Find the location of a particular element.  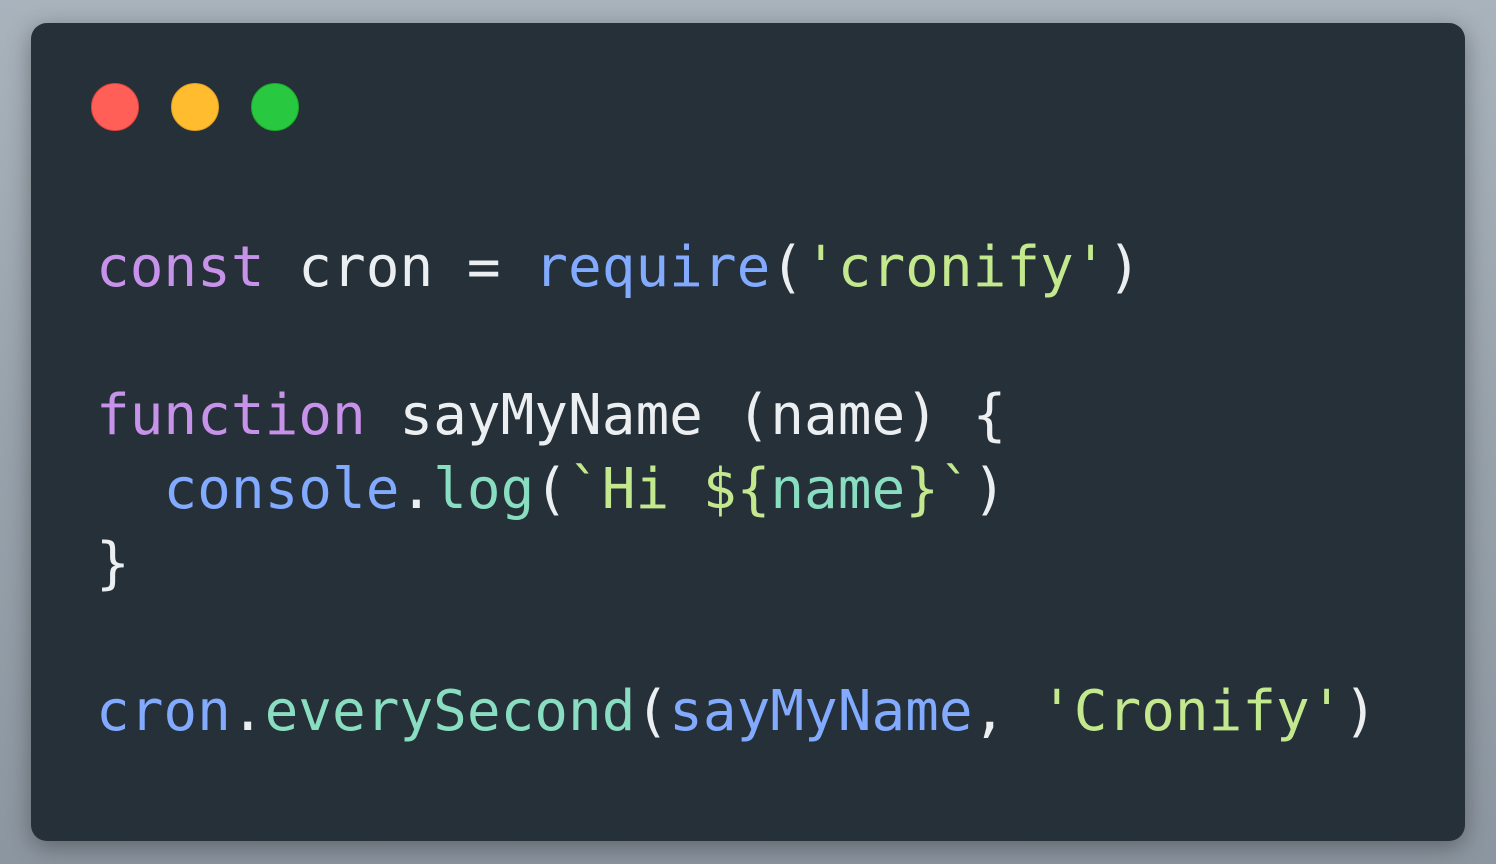

code-token: 'Cronify' is located at coordinates (1192, 711).